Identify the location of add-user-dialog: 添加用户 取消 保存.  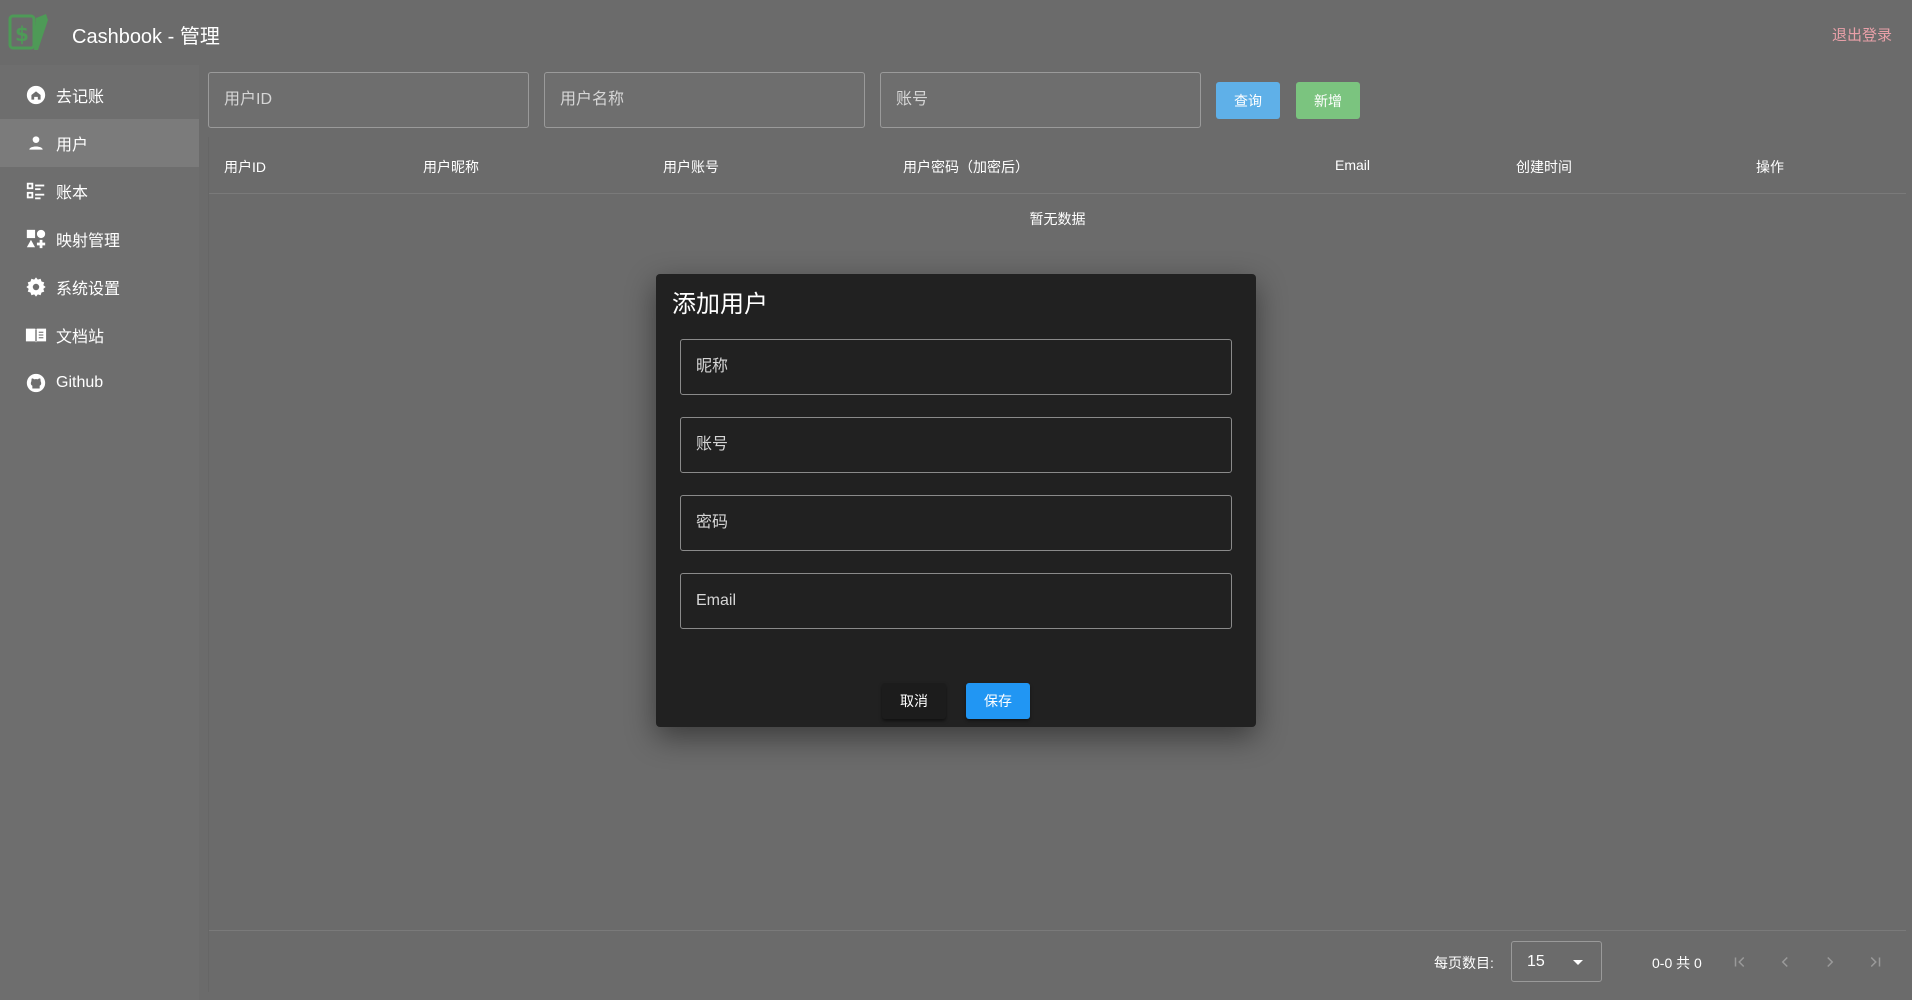
(956, 500).